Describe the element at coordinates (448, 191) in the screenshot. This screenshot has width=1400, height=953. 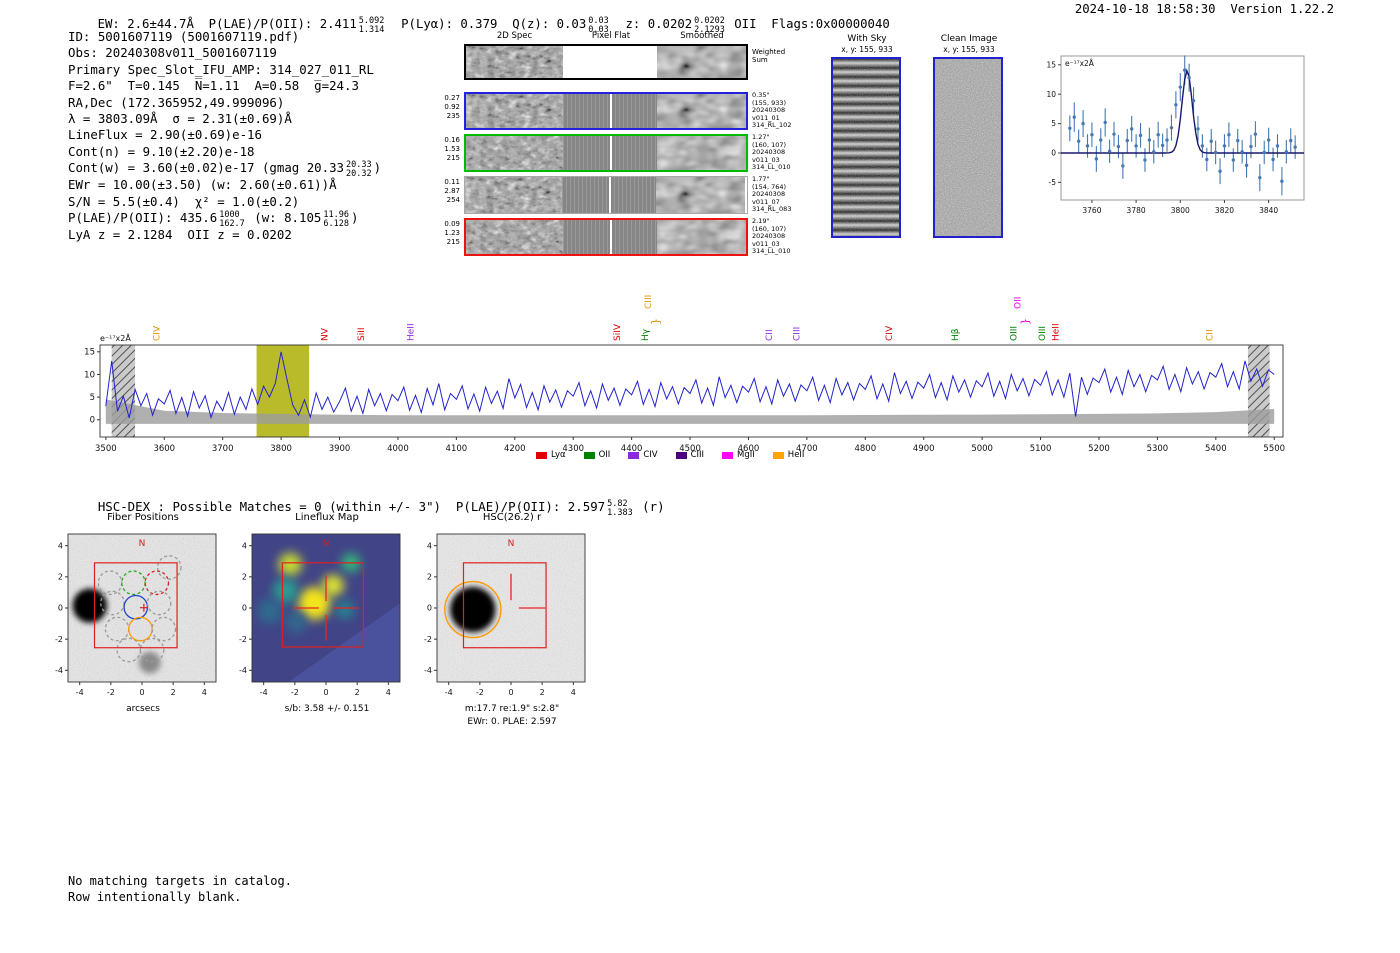
I see `row-weights: 0.11 2.87 254` at that location.